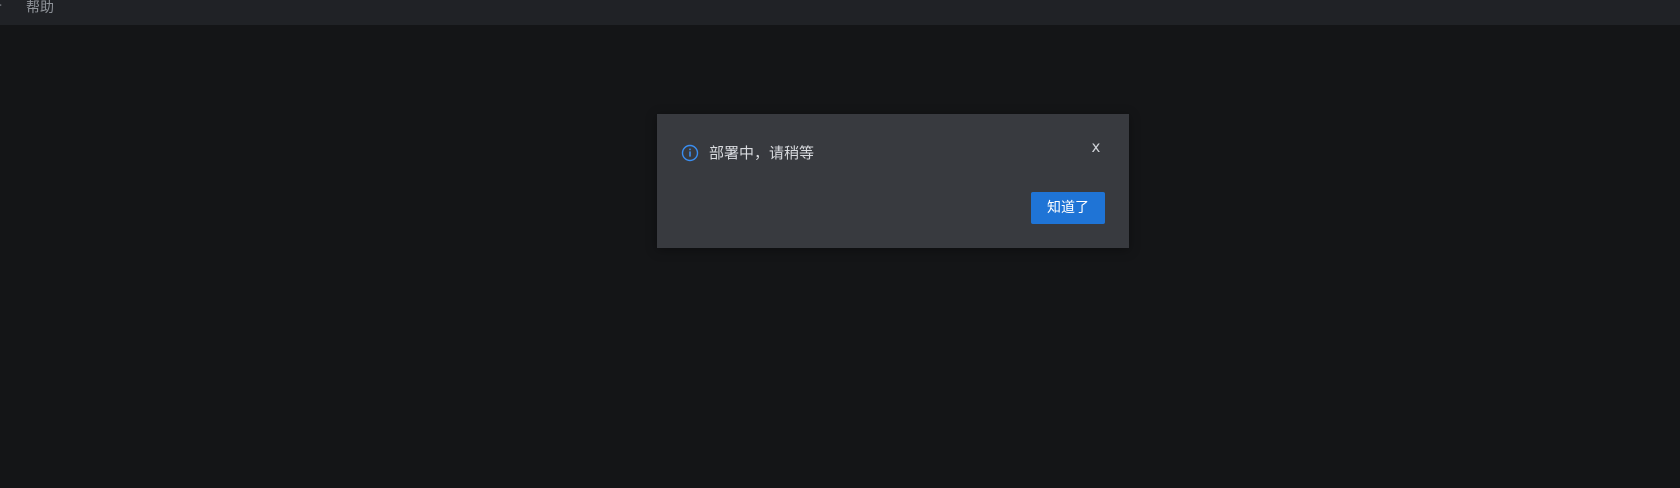  What do you see at coordinates (1096, 147) in the screenshot?
I see `close-button: x` at bounding box center [1096, 147].